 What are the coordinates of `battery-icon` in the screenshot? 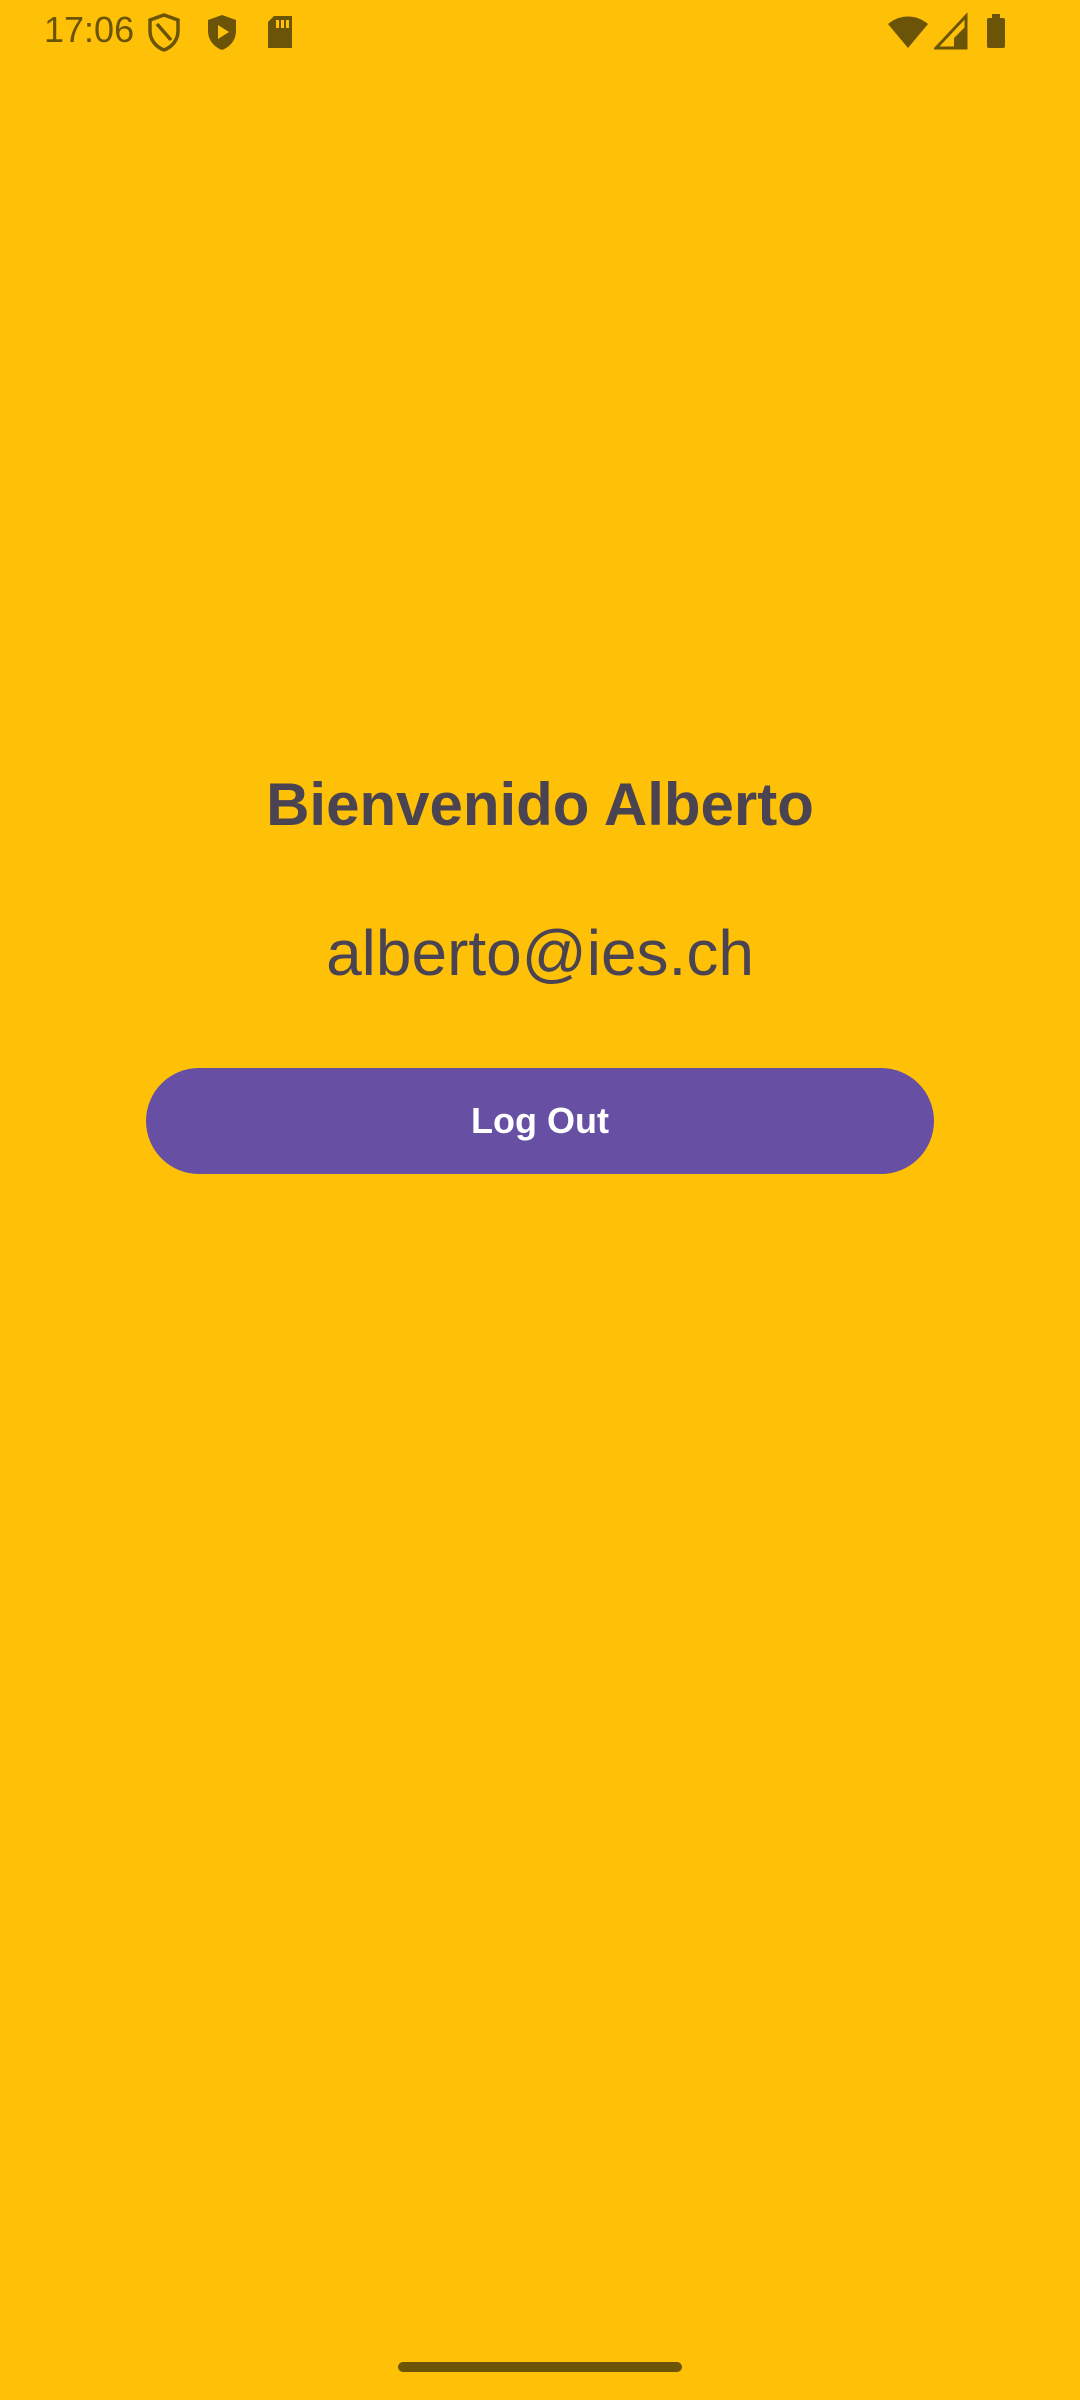 It's located at (996, 32).